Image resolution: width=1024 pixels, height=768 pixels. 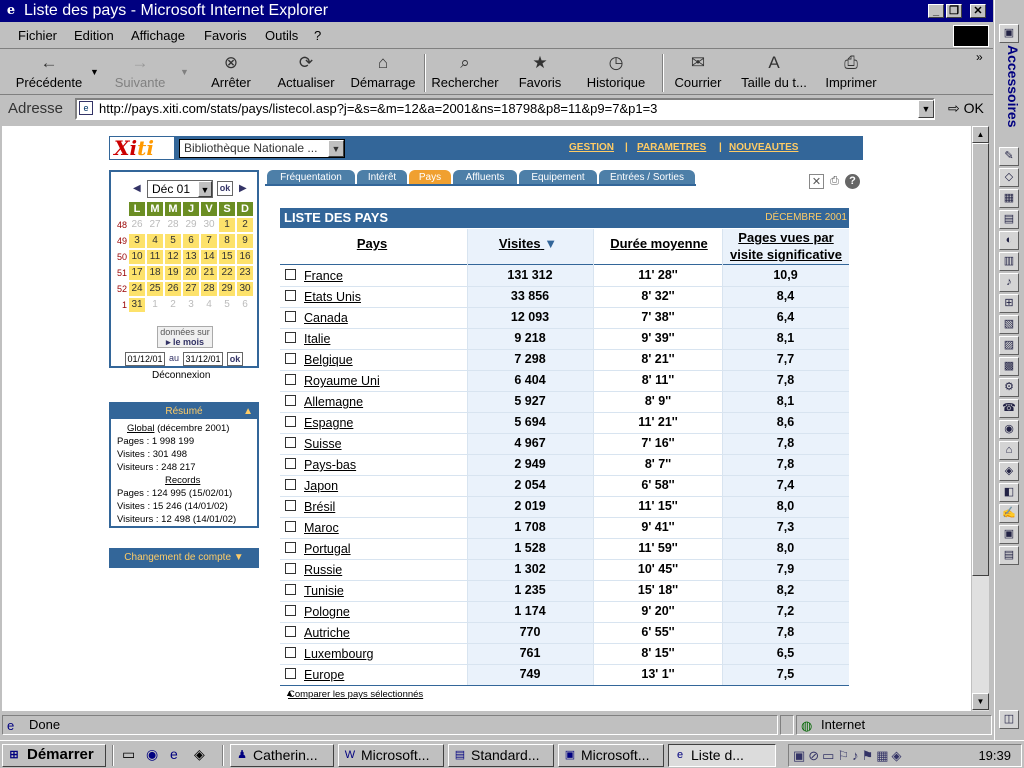 What do you see at coordinates (1009, 408) in the screenshot?
I see `sidebar-tool-icon: ☎` at bounding box center [1009, 408].